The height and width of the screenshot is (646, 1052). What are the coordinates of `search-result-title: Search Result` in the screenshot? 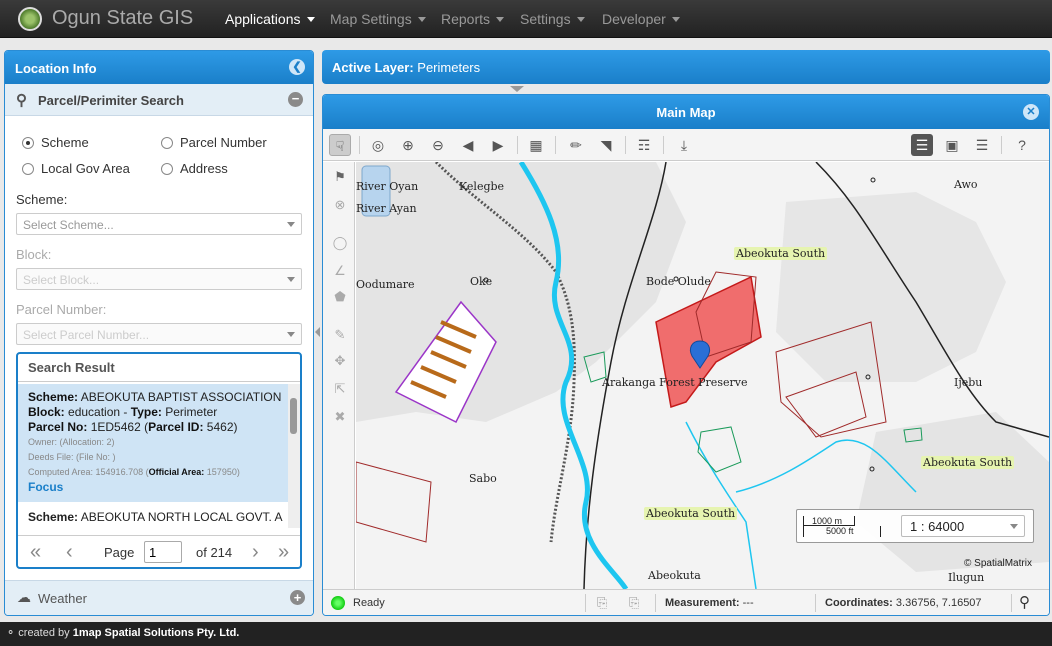 It's located at (159, 368).